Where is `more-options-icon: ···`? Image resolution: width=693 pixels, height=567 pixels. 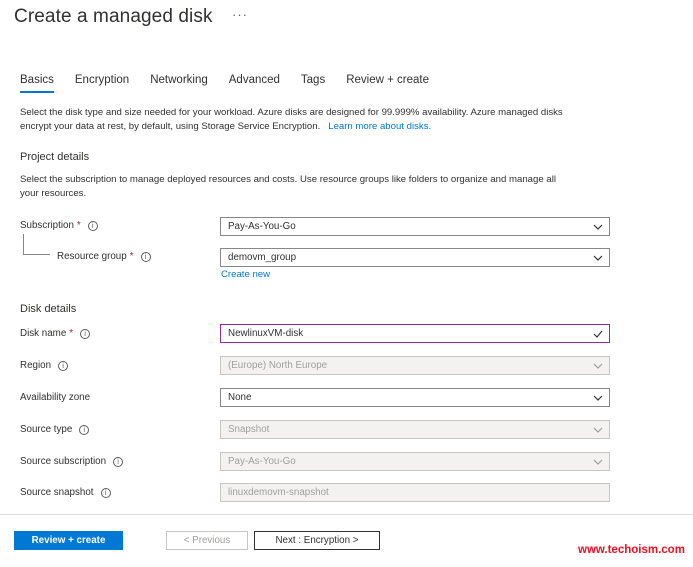 more-options-icon: ··· is located at coordinates (240, 14).